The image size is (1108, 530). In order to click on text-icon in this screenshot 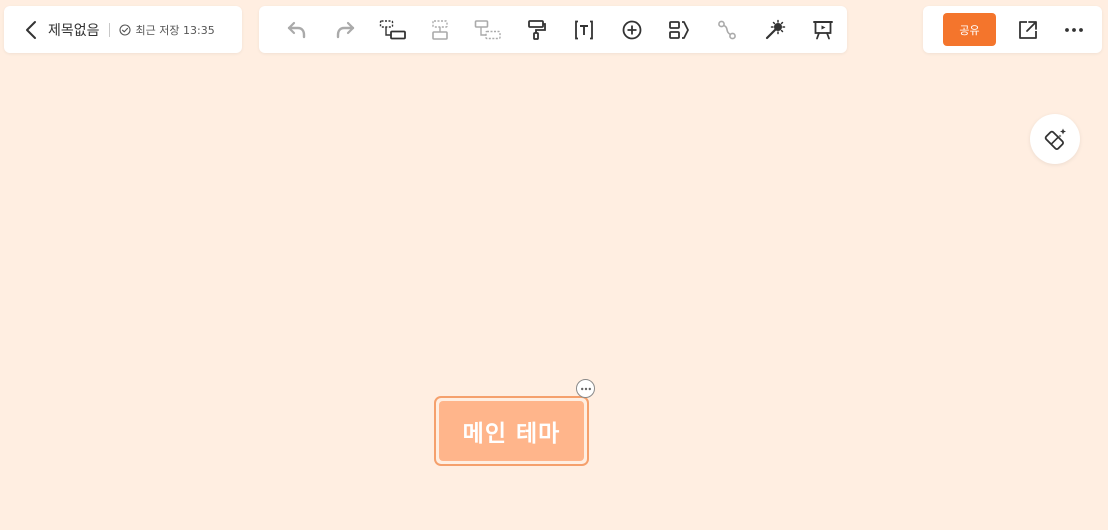, I will do `click(583, 29)`.